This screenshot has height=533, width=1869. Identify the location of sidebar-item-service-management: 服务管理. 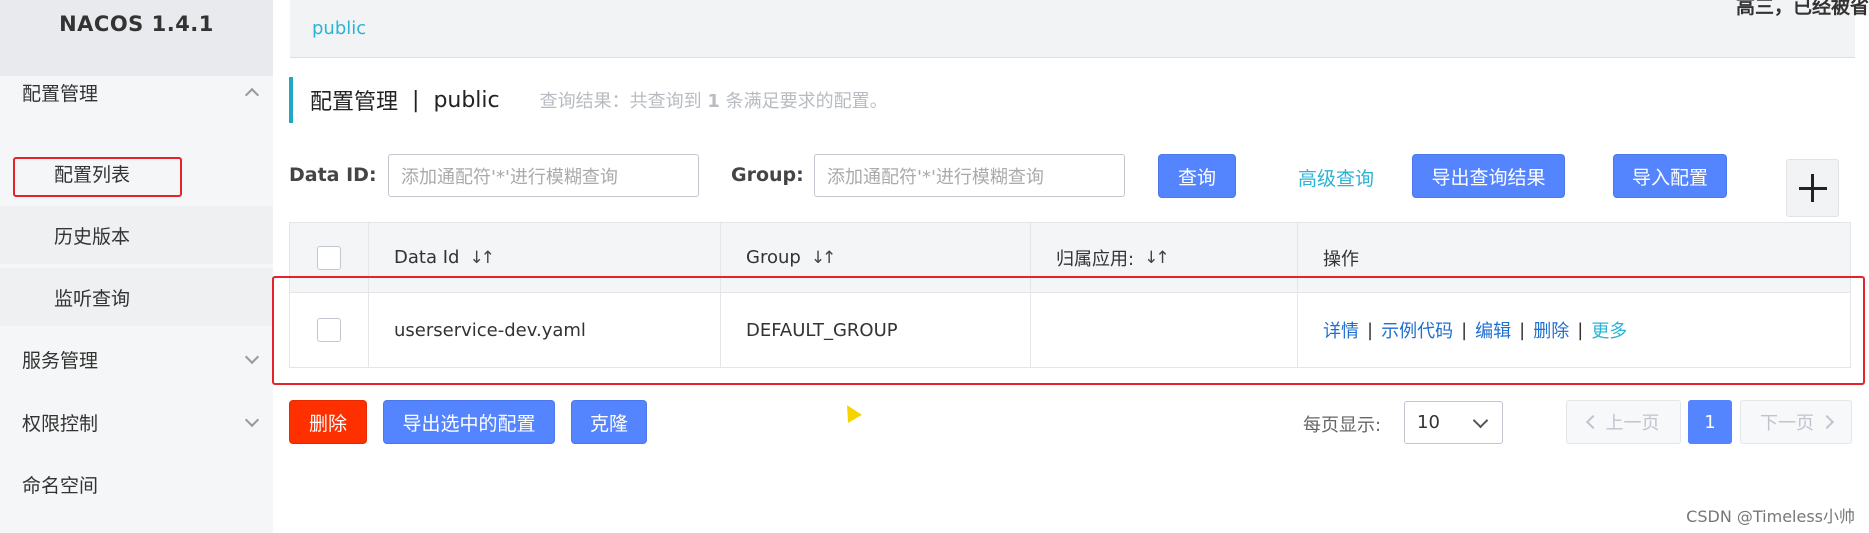
(136, 359).